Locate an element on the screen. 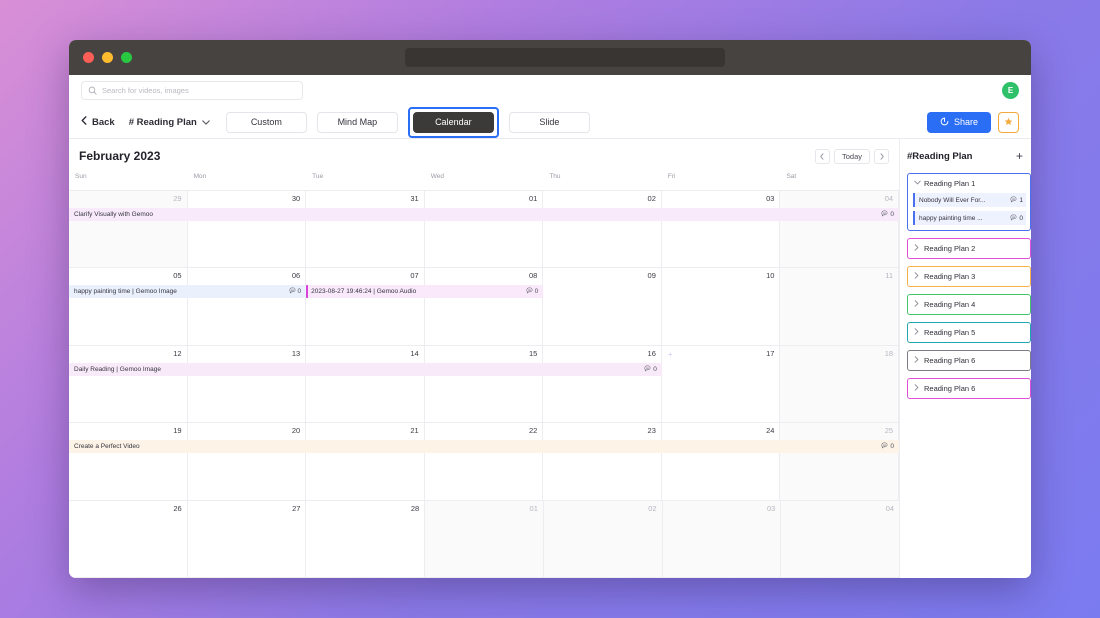 Image resolution: width=1100 pixels, height=618 pixels. plan-header: Reading Plan 3 is located at coordinates (969, 276).